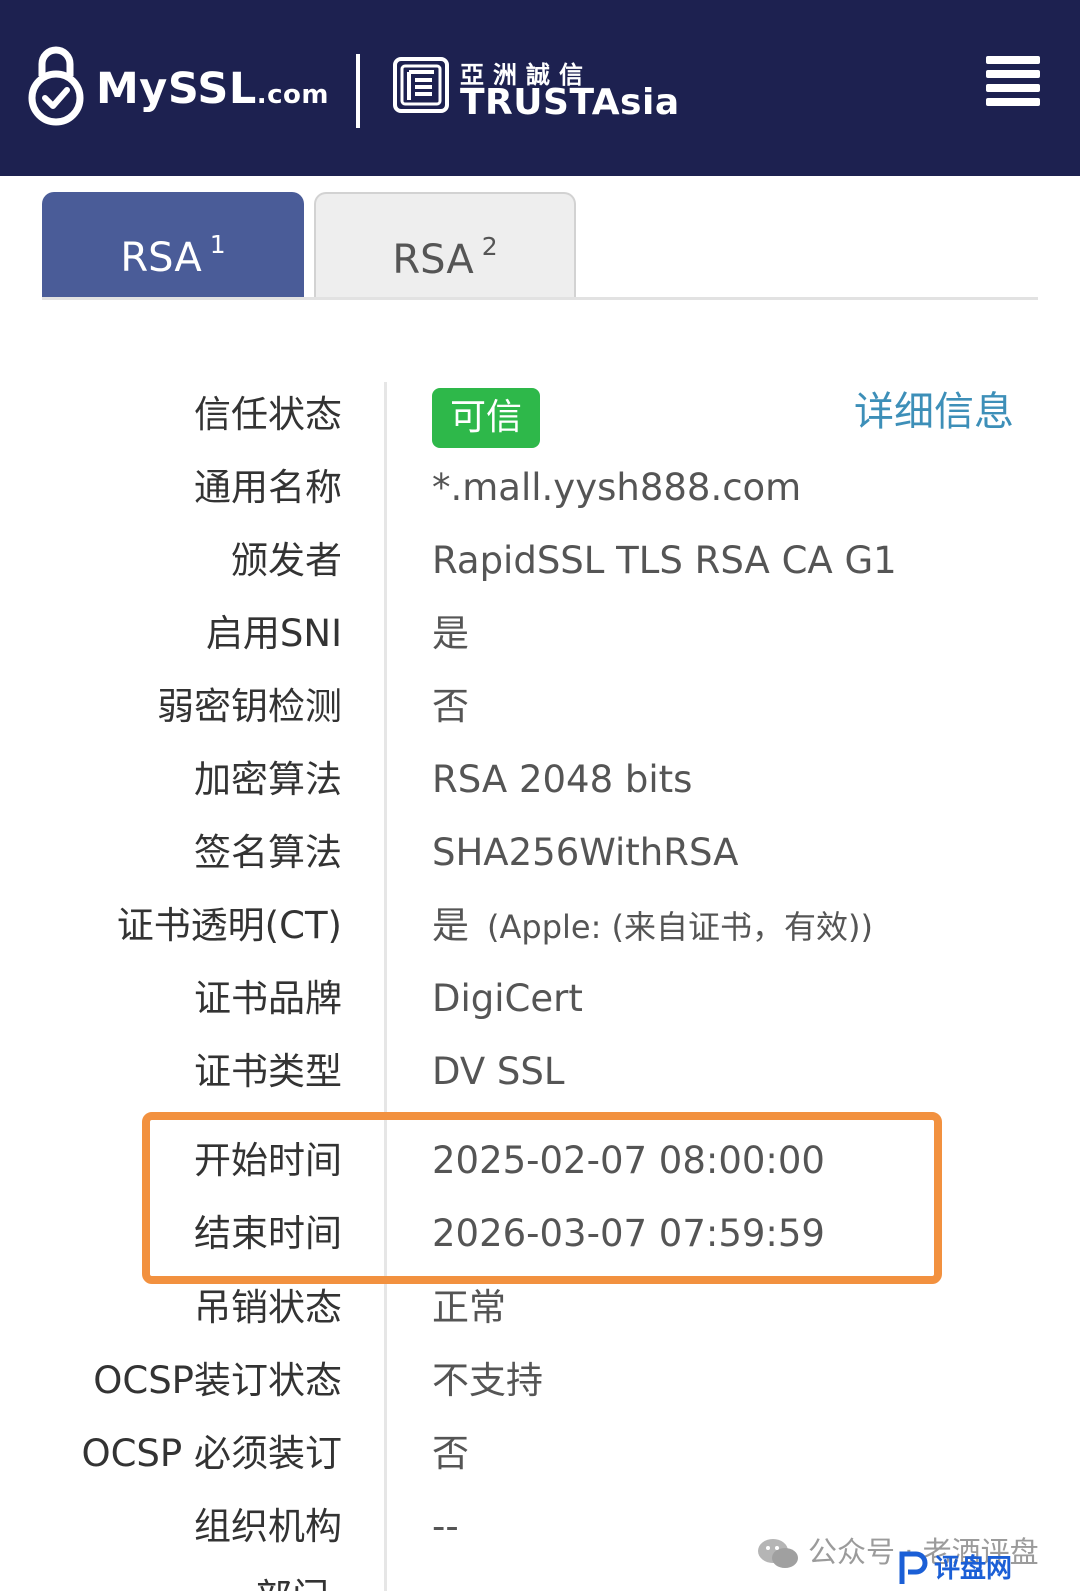  Describe the element at coordinates (680, 927) in the screenshot. I see `ct-detail: (Apple: (来自证书，有效))` at that location.